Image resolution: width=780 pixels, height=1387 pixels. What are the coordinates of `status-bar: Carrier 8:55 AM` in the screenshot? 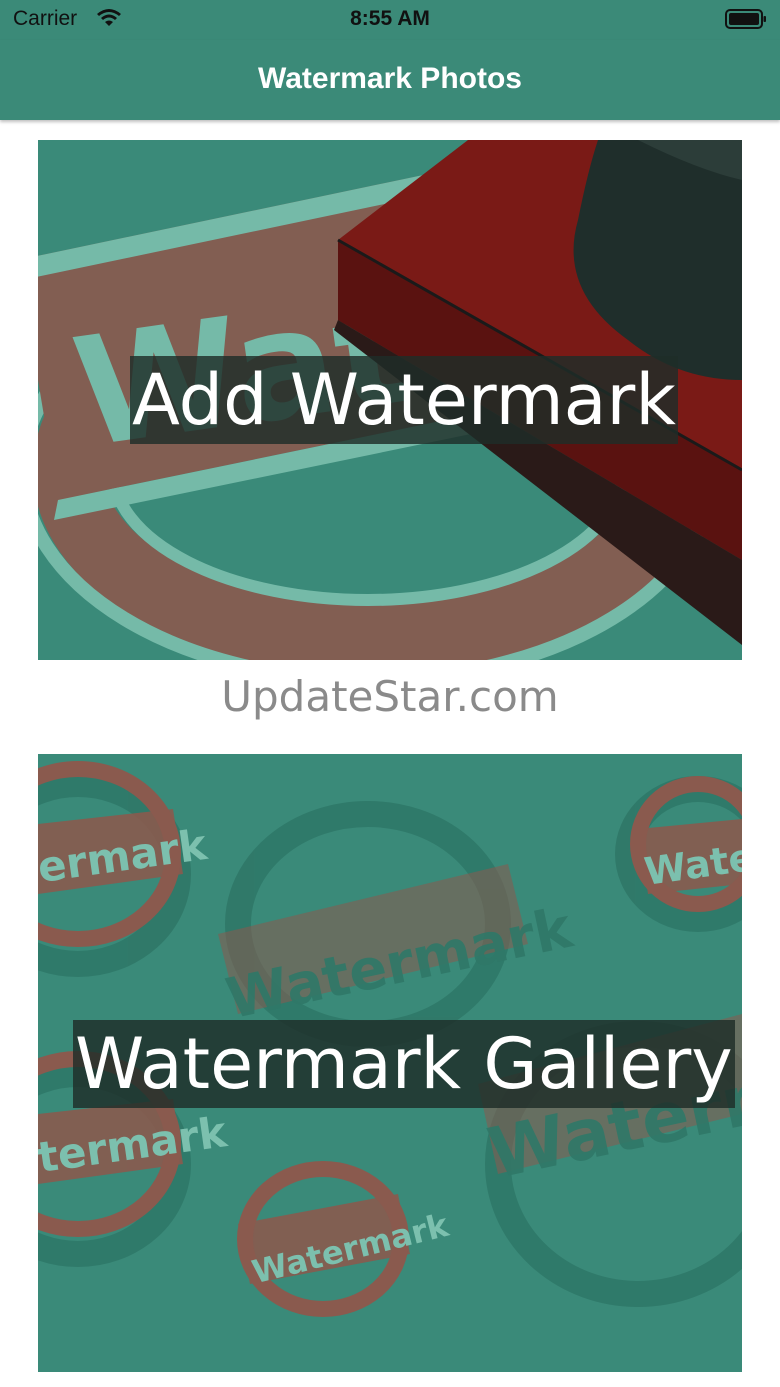 It's located at (390, 20).